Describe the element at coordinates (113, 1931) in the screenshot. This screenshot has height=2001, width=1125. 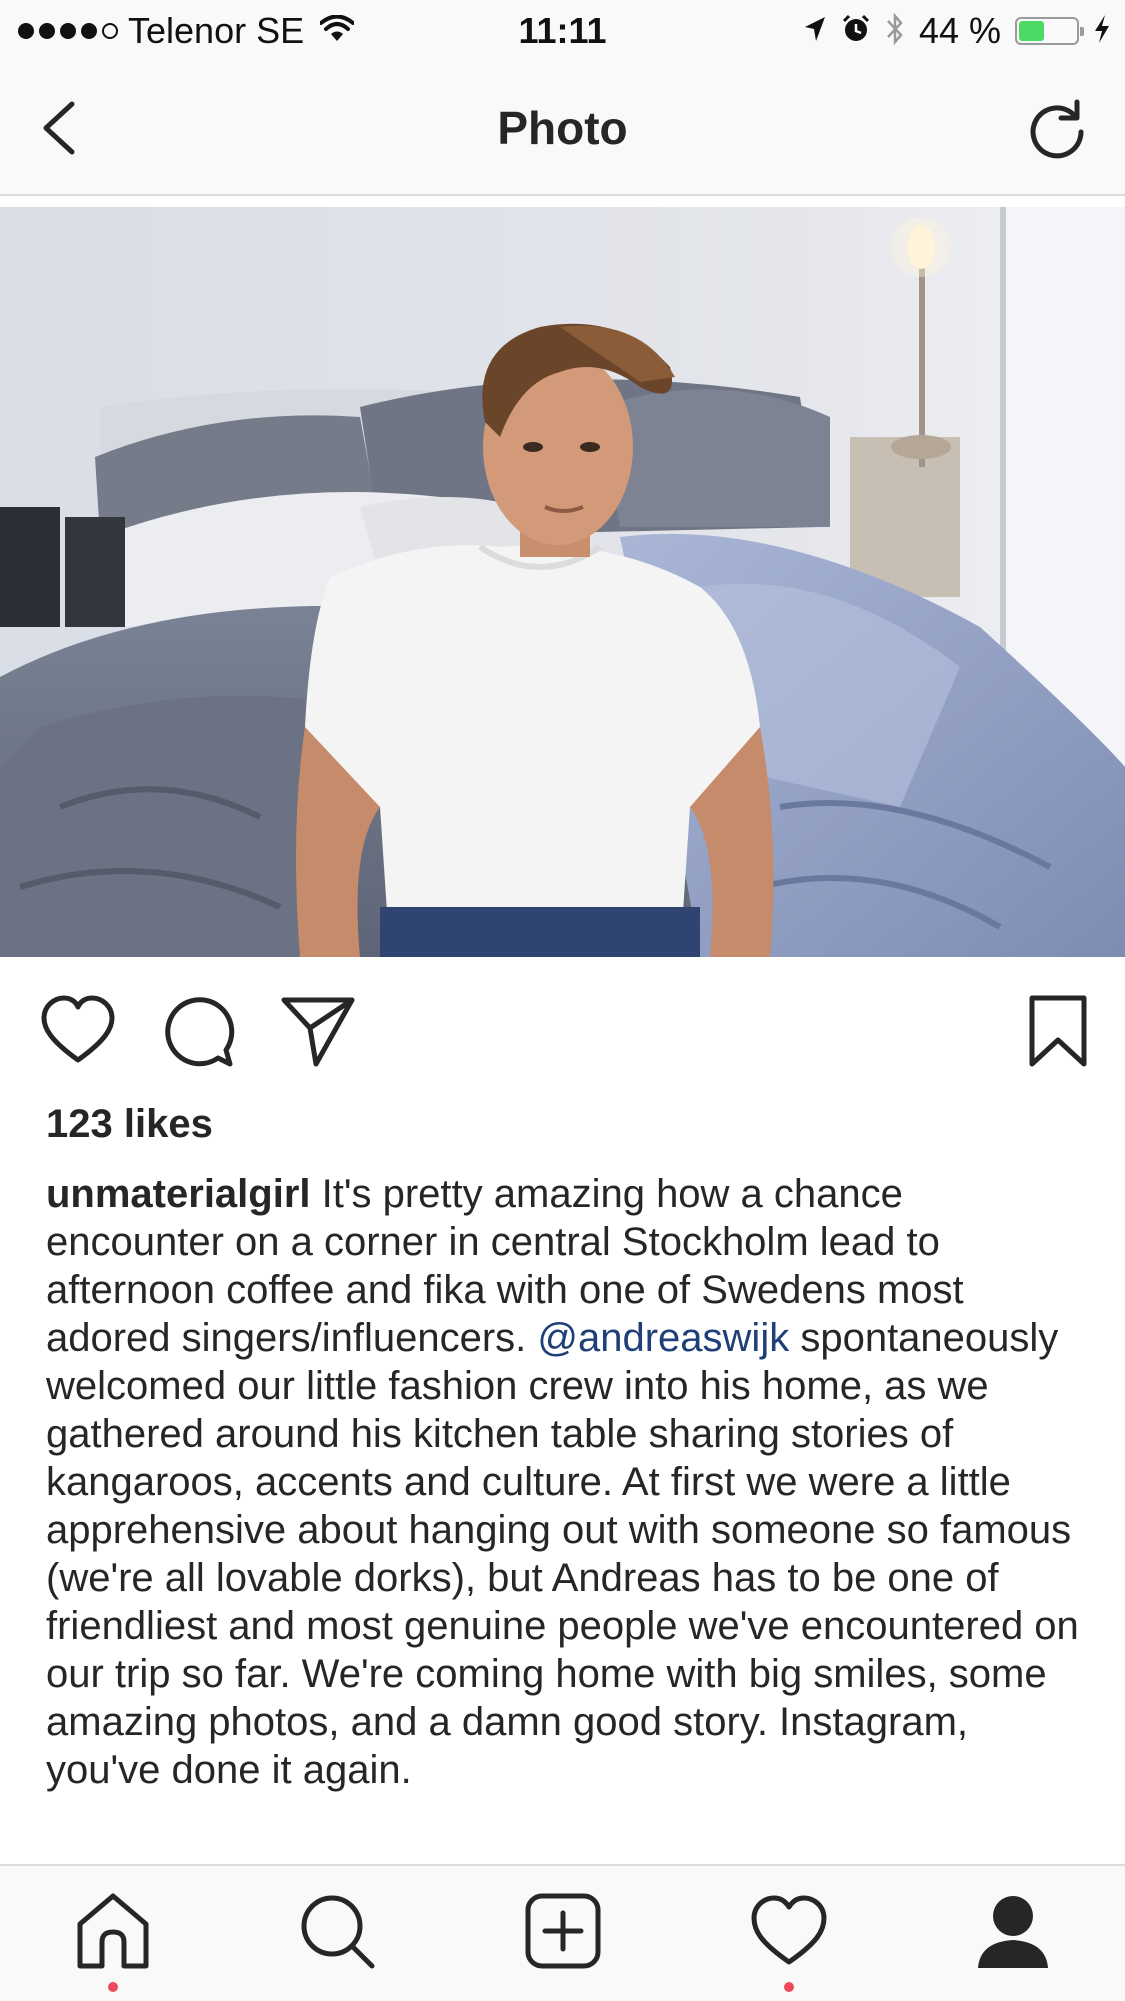
I see `home-icon` at that location.